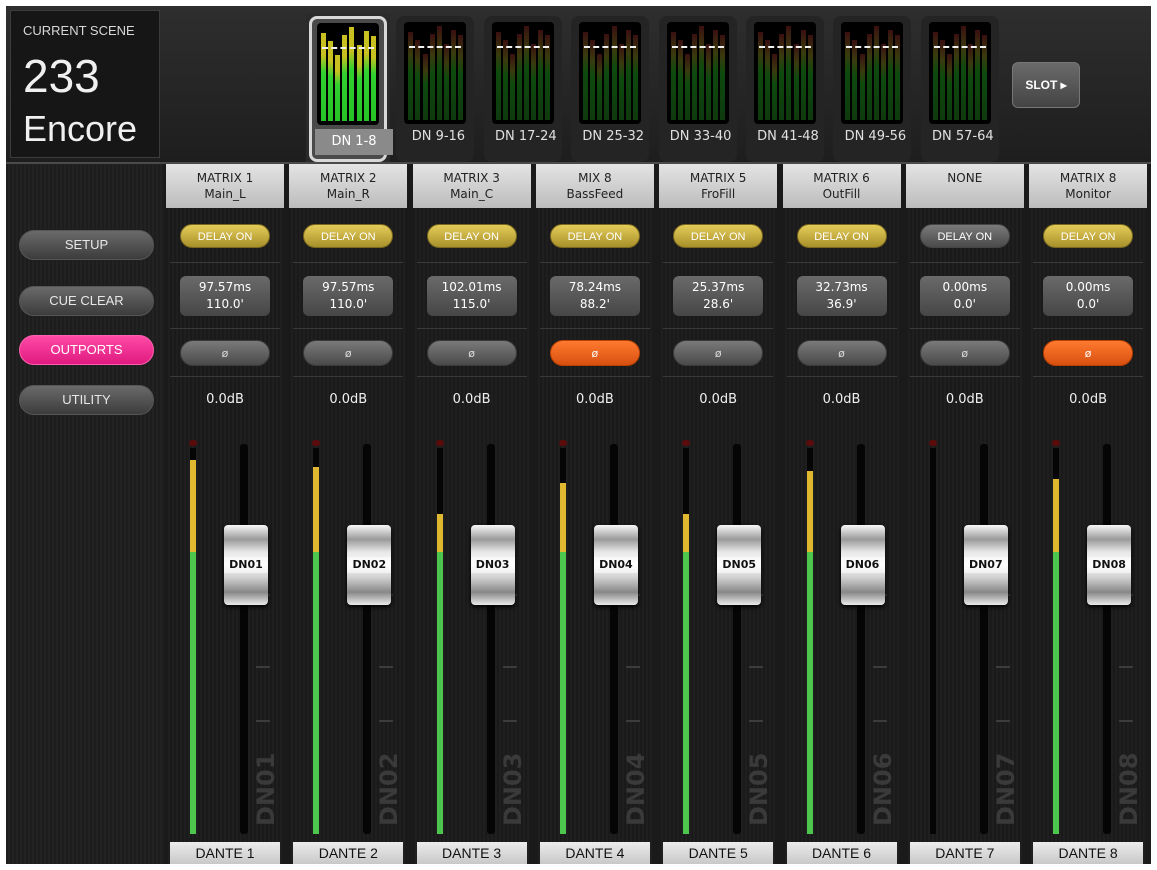 The height and width of the screenshot is (870, 1157). What do you see at coordinates (594, 296) in the screenshot?
I see `delay-time-field: 78.24ms 88.2'` at bounding box center [594, 296].